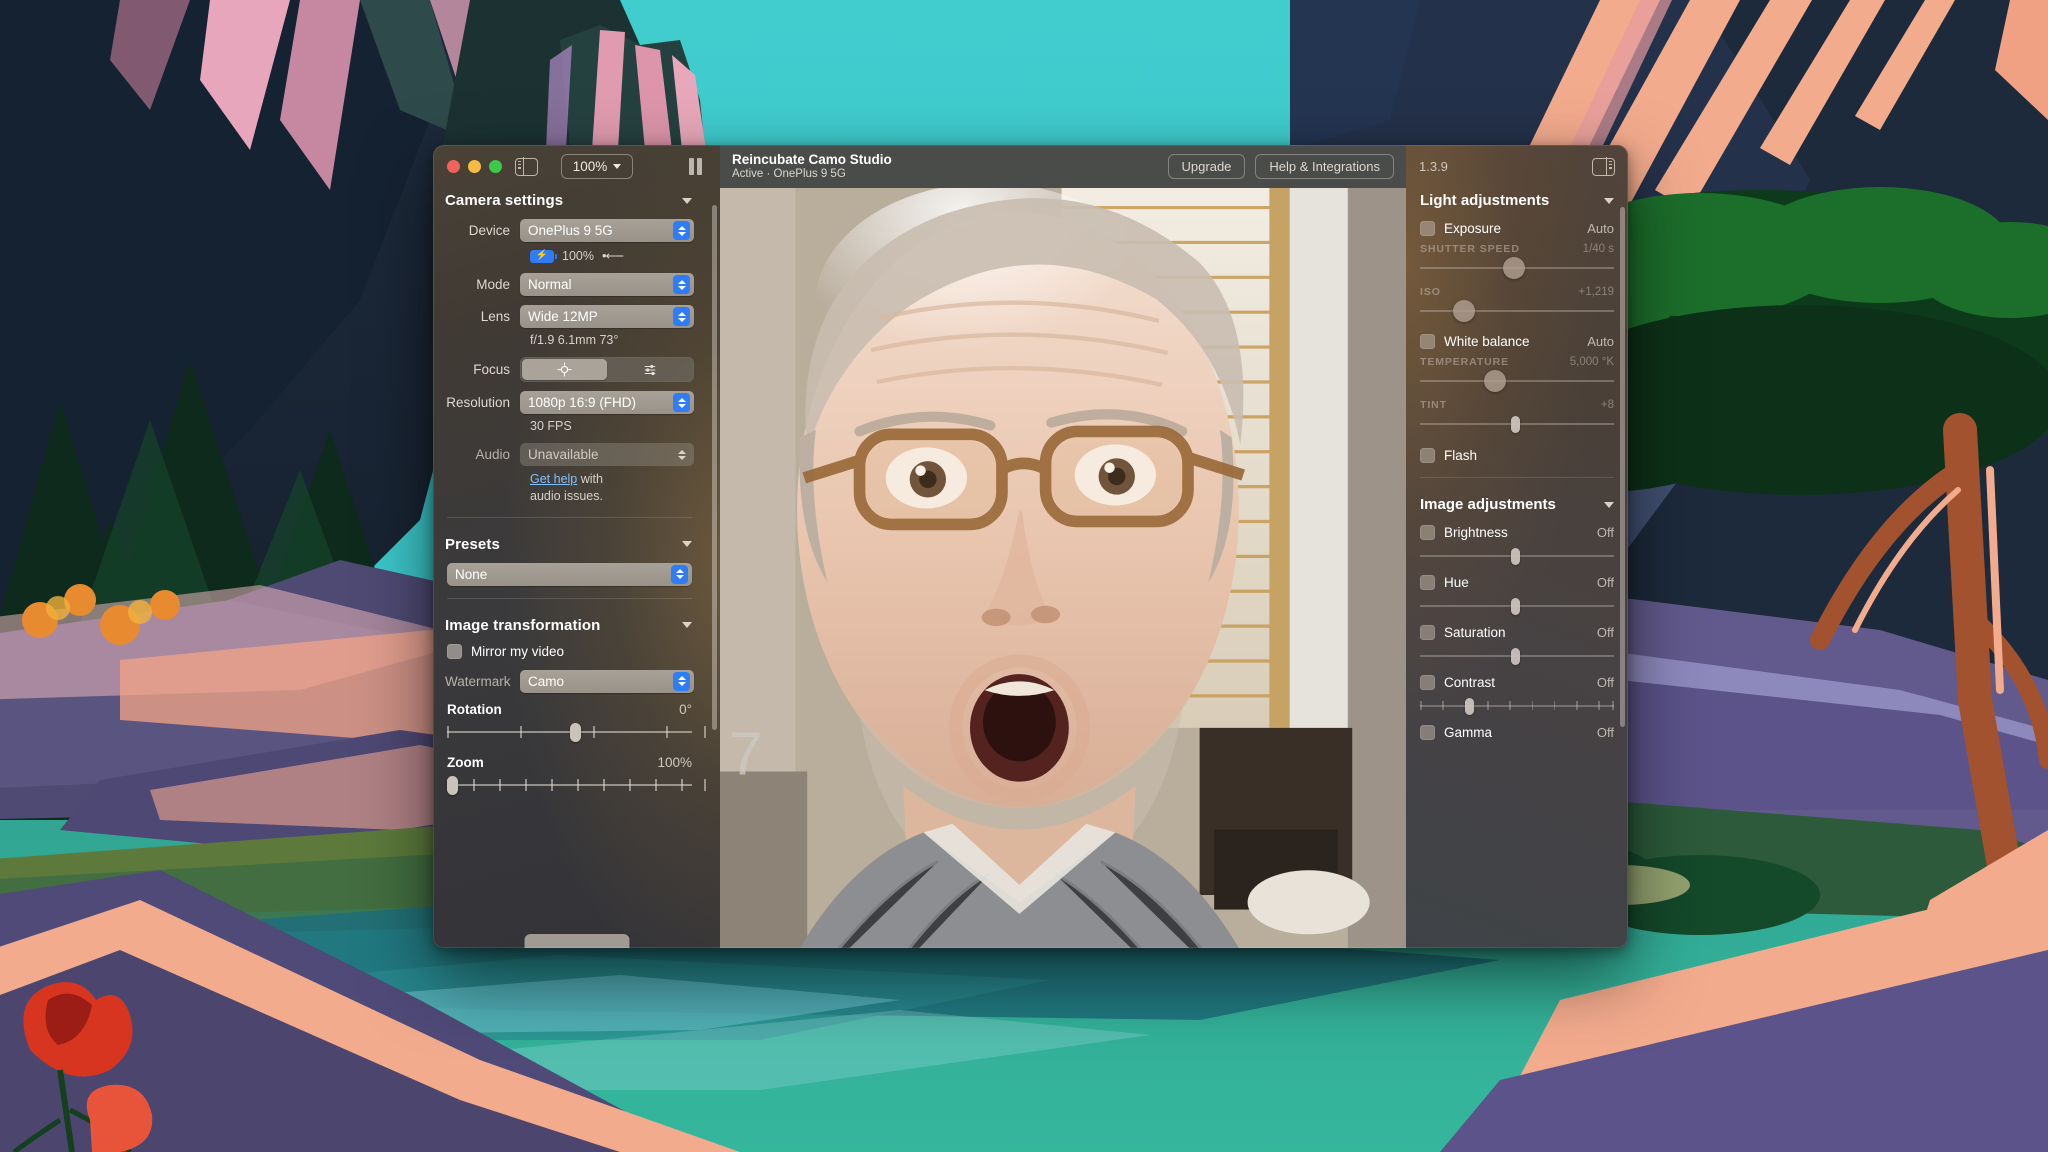  Describe the element at coordinates (1605, 732) in the screenshot. I see `gamma-value: Off` at that location.